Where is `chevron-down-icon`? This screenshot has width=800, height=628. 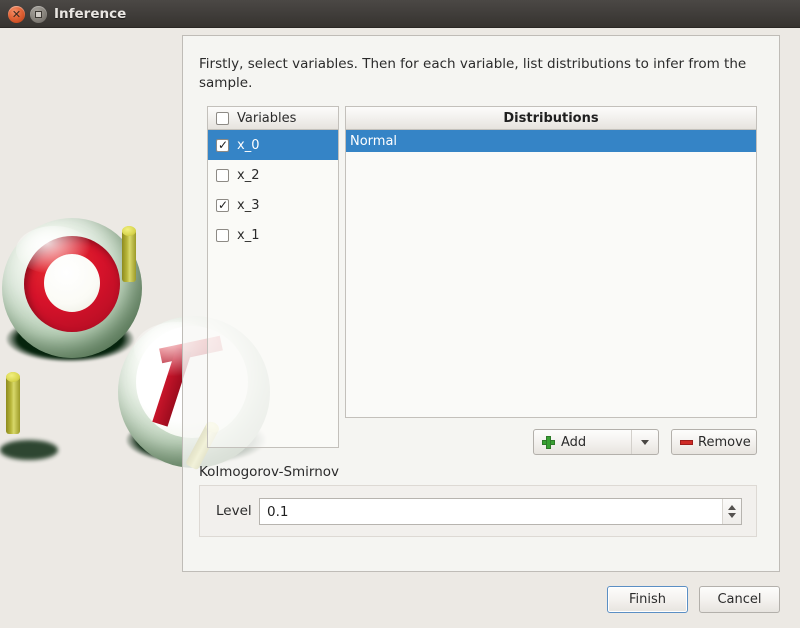 chevron-down-icon is located at coordinates (645, 442).